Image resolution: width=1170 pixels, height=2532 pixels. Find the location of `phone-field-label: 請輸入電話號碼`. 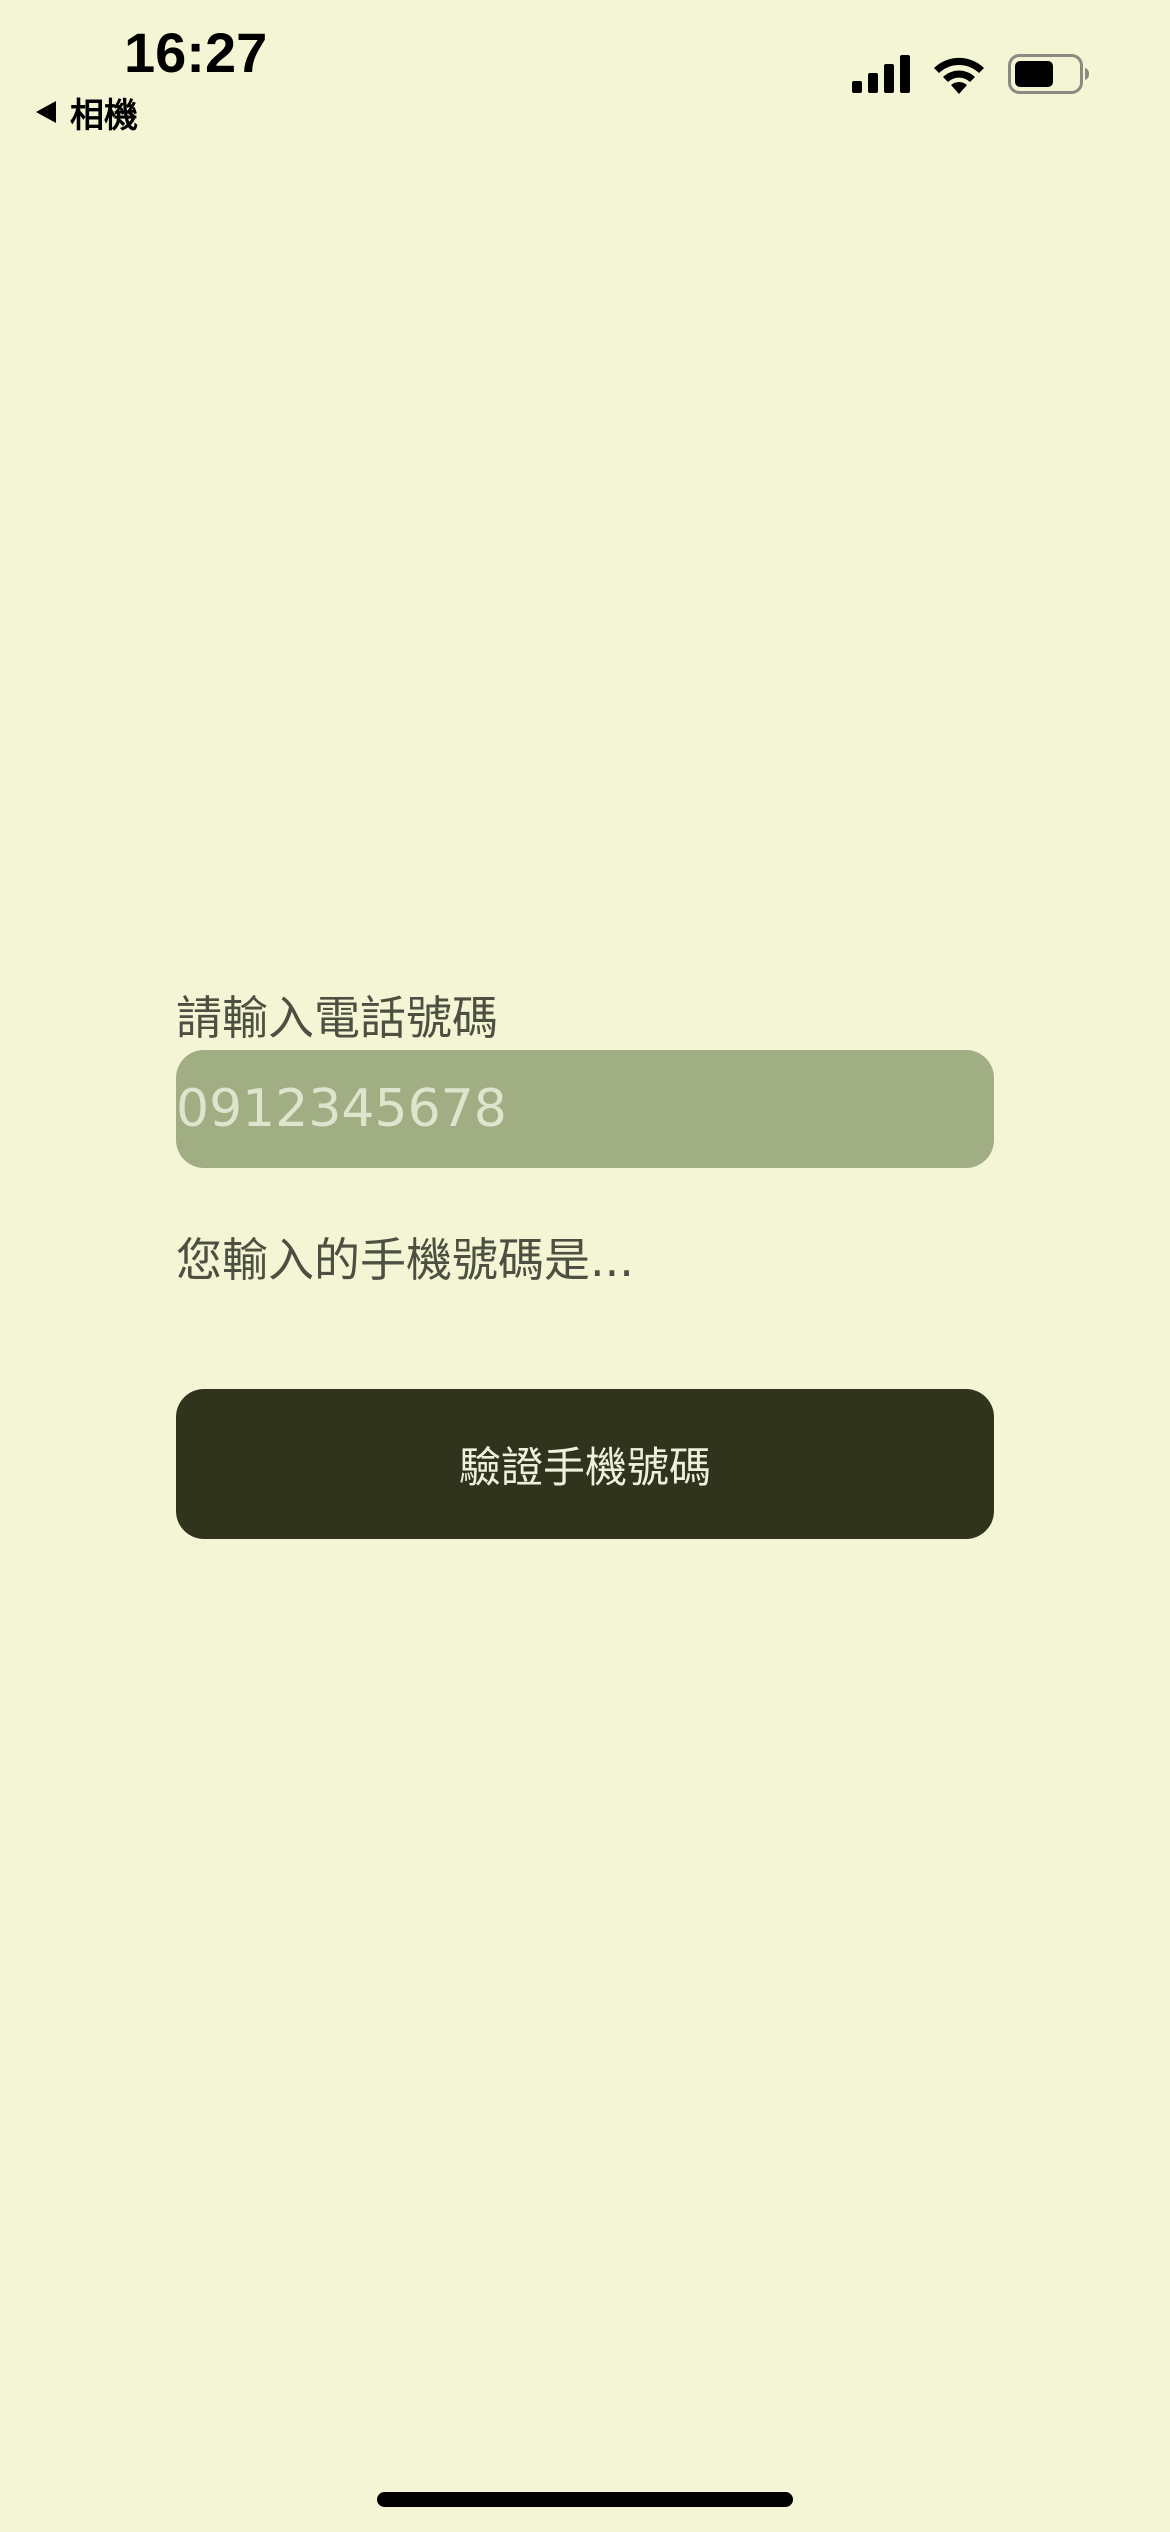

phone-field-label: 請輸入電話號碼 is located at coordinates (337, 1018).